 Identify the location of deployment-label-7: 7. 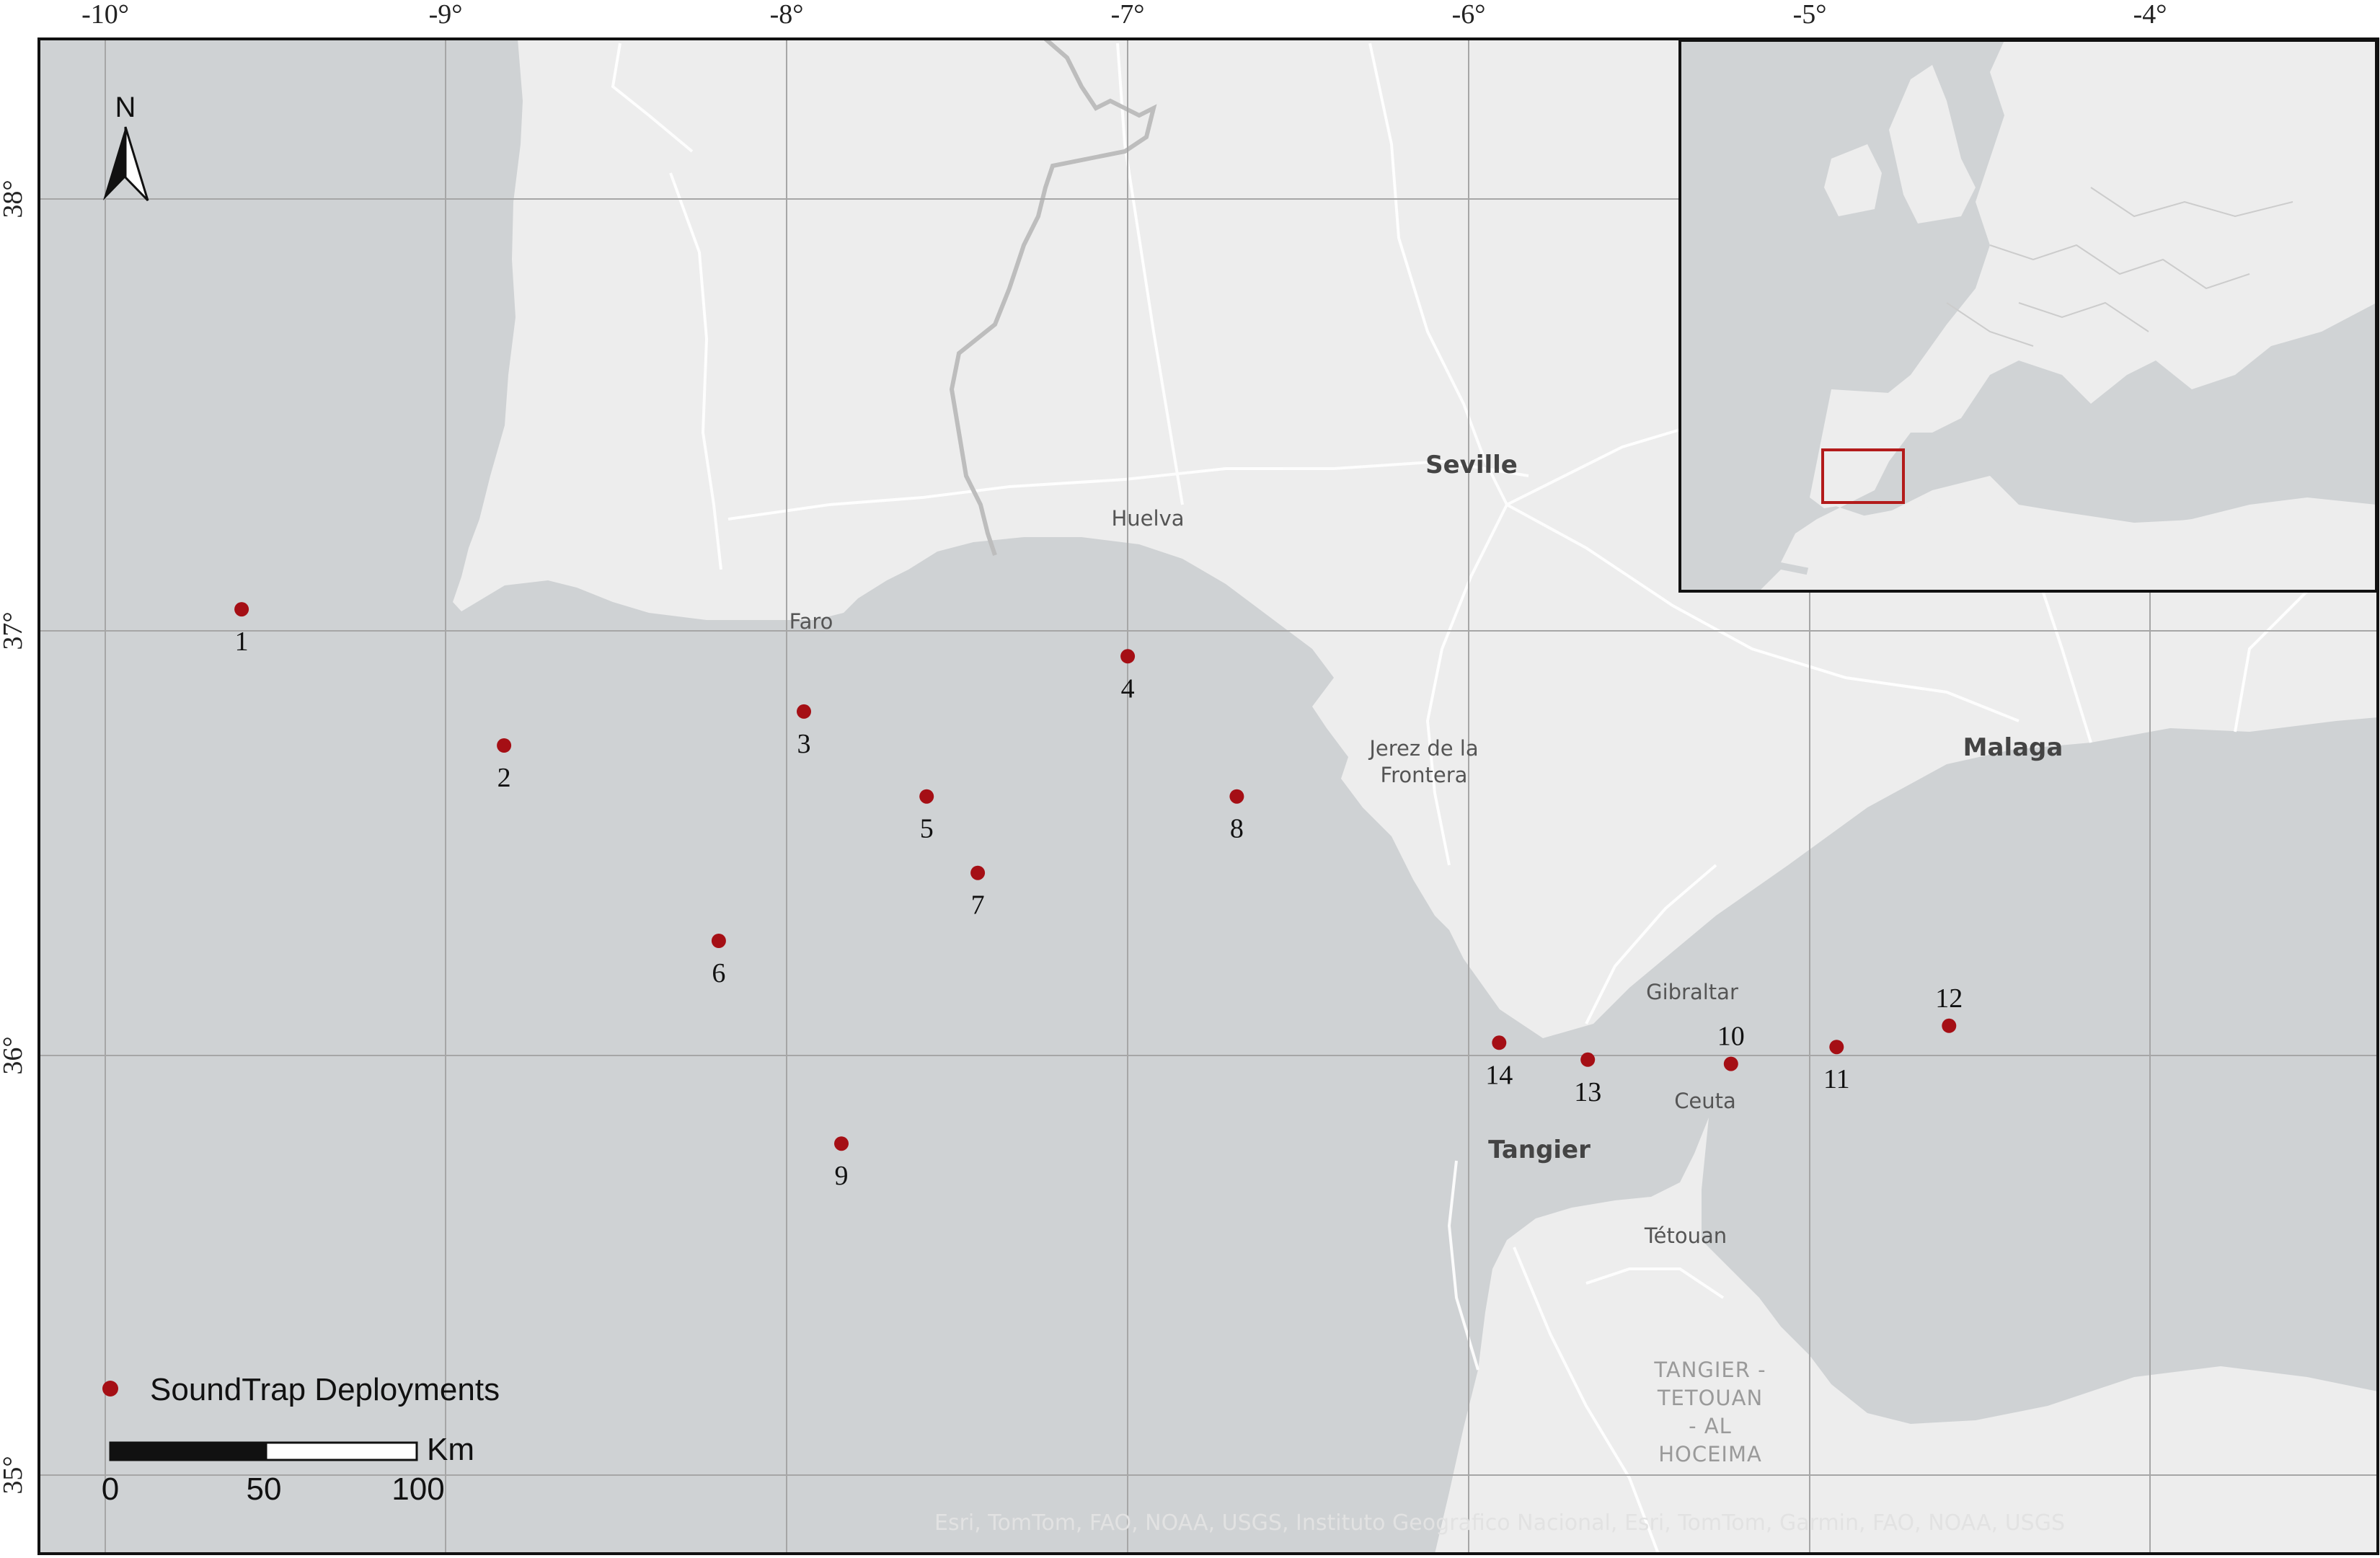
(978, 905).